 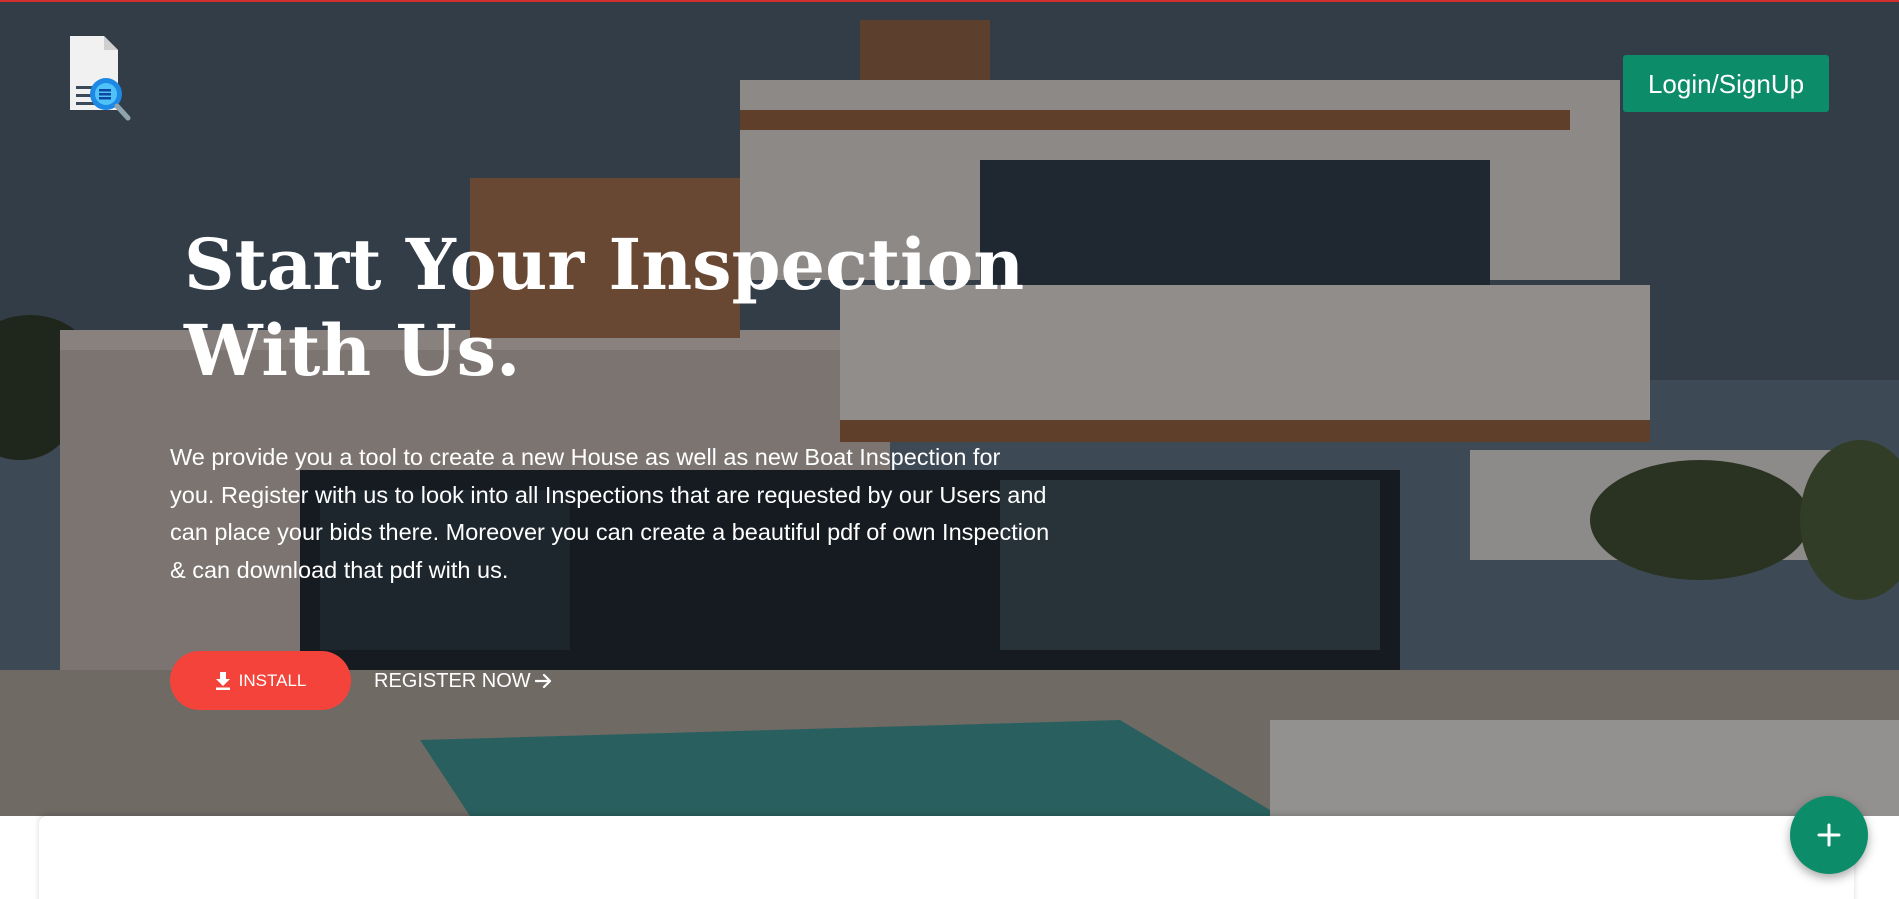 What do you see at coordinates (1726, 83) in the screenshot?
I see `login-signup-button: Login/SignUp` at bounding box center [1726, 83].